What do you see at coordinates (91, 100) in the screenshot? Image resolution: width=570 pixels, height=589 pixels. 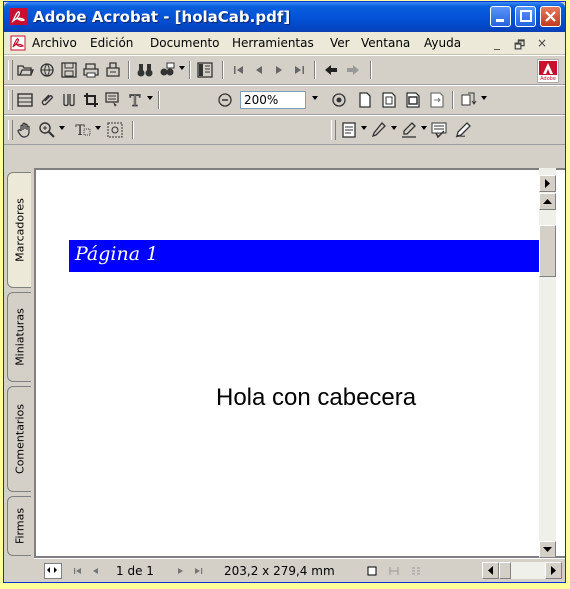 I see `crop-icon` at bounding box center [91, 100].